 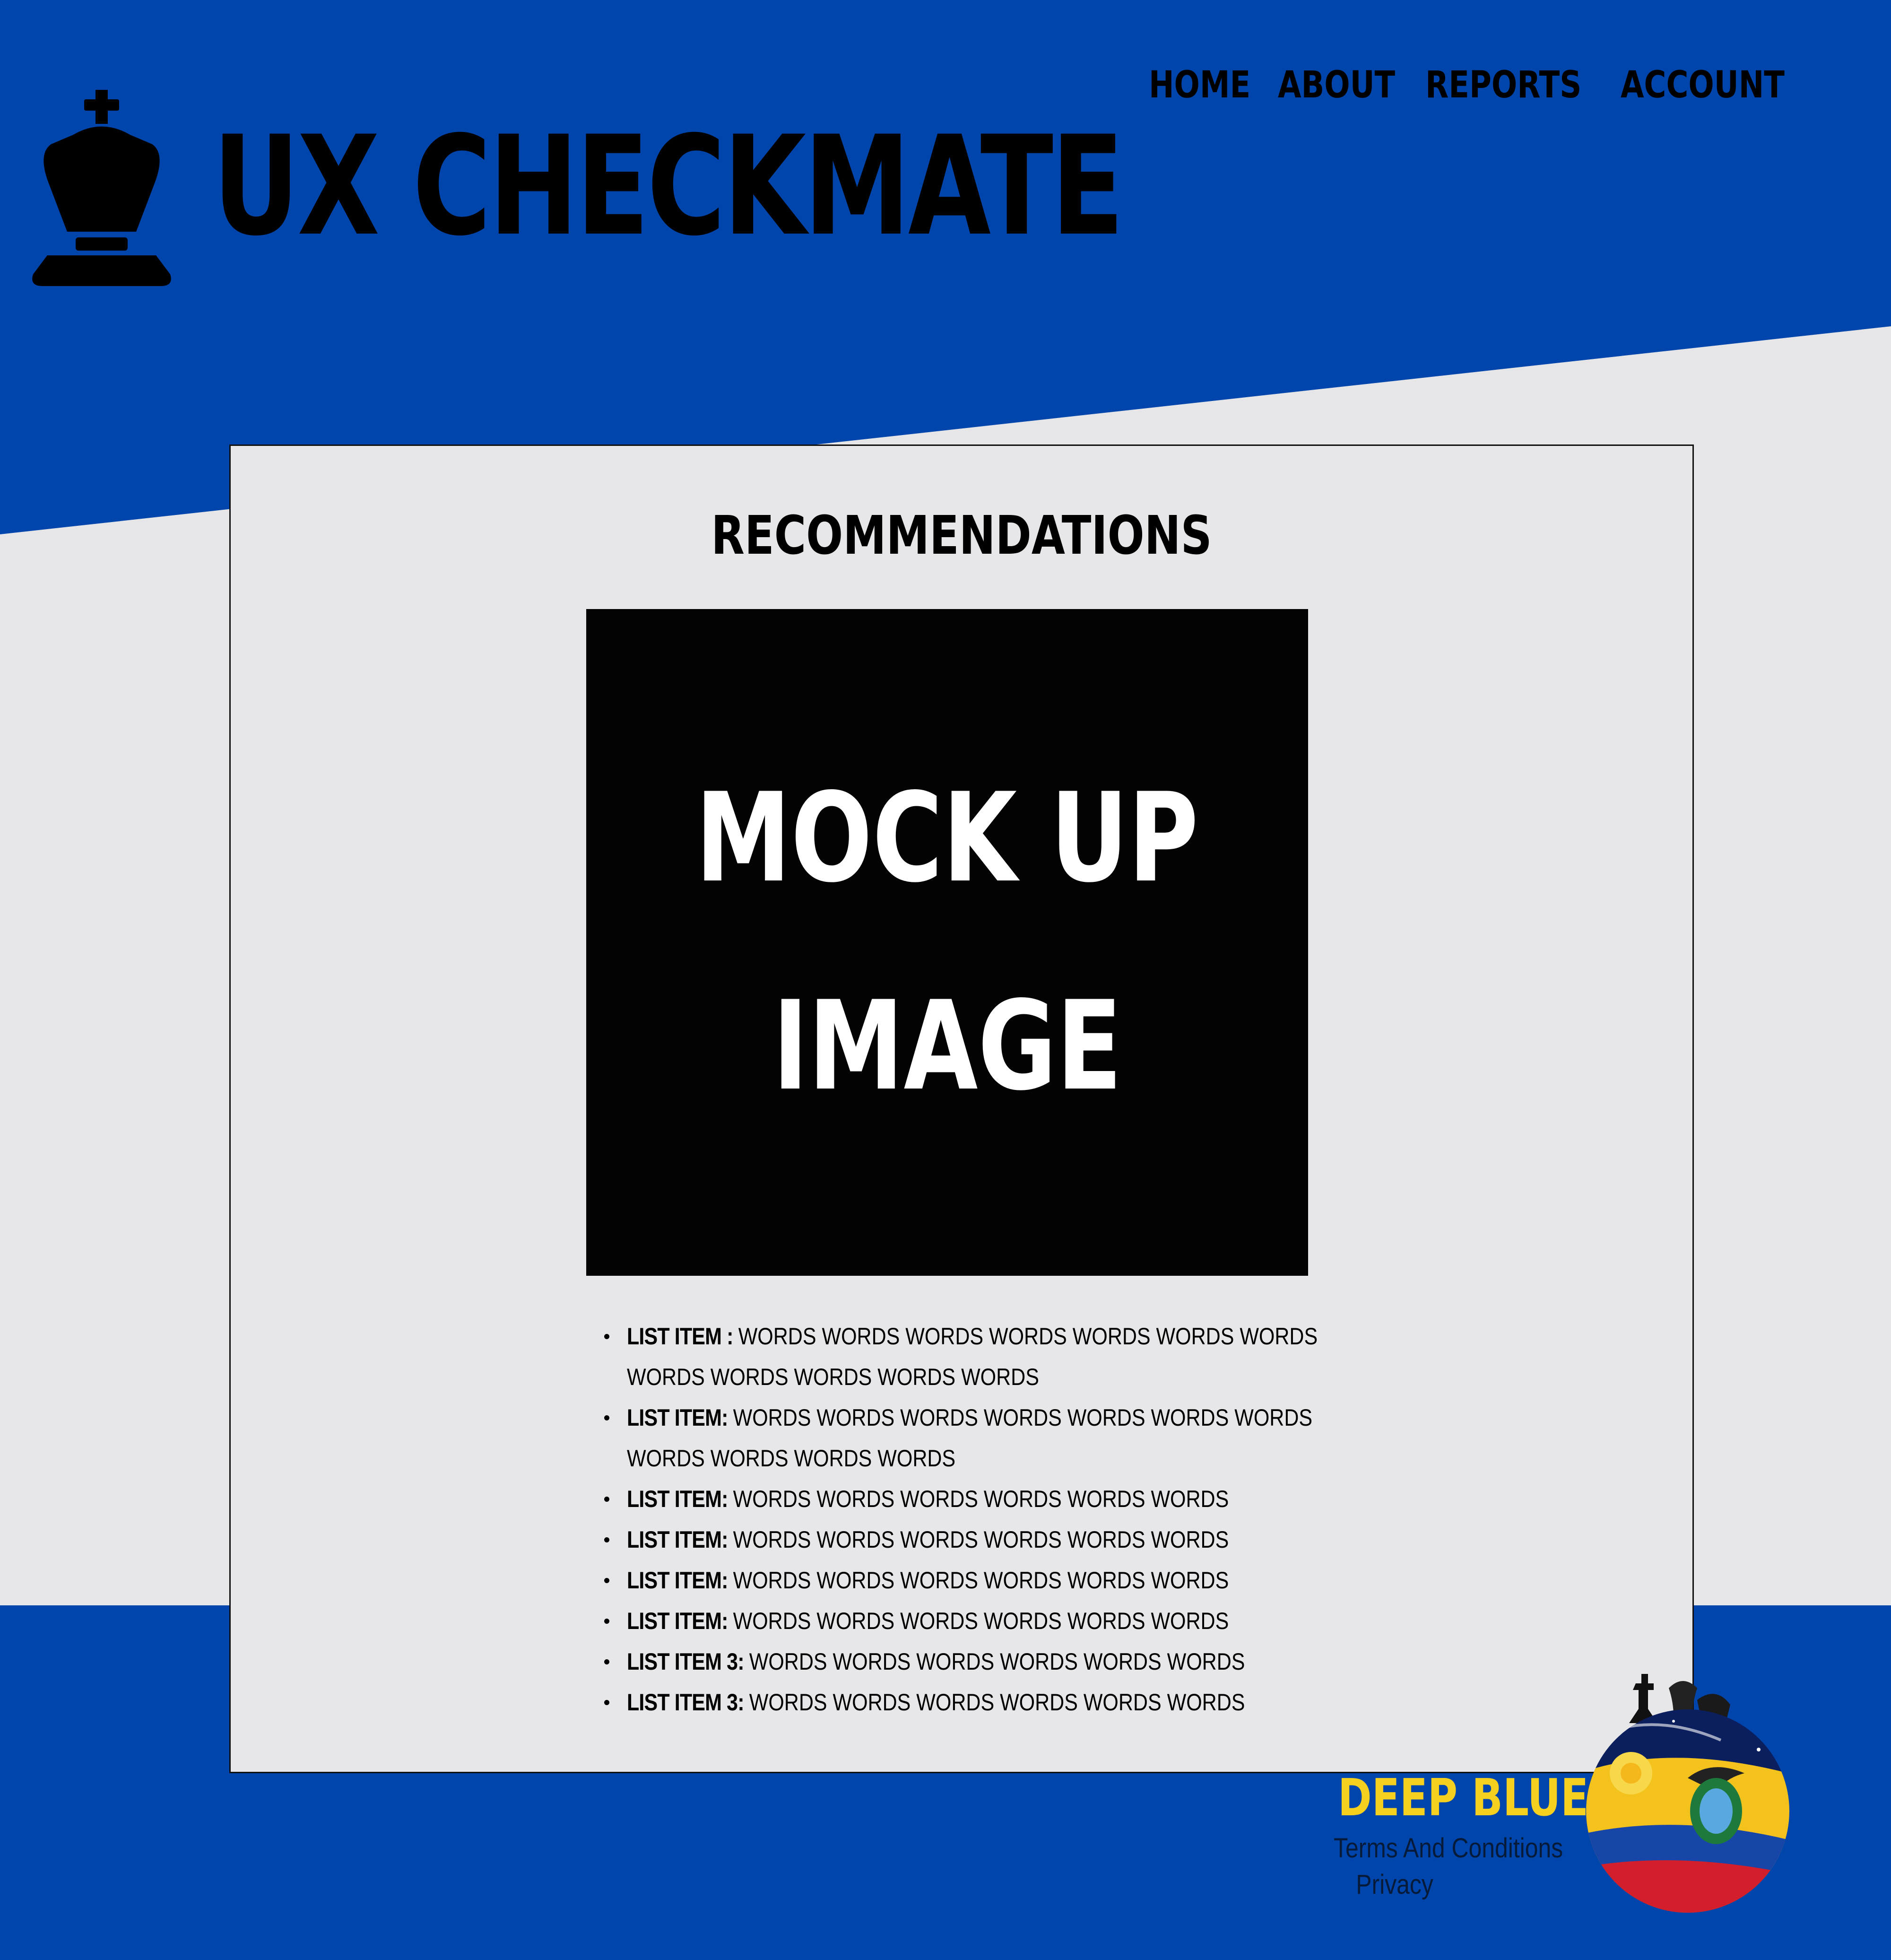 I want to click on recommendations-heading: RECOMMENDATIONS, so click(x=961, y=536).